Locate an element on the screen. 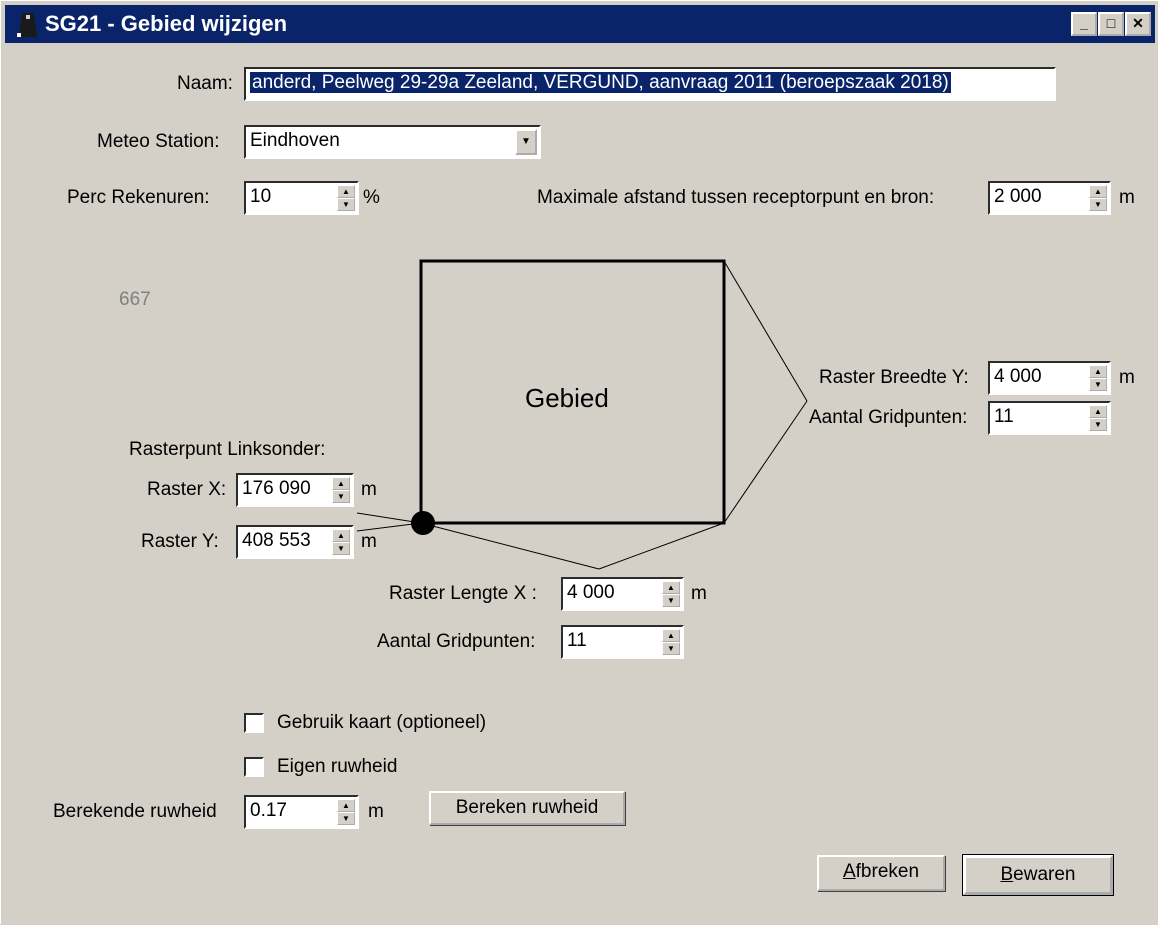 The image size is (1158, 925). berekende-ruwheid-input: 0.17 ▲ ▼ is located at coordinates (301, 812).